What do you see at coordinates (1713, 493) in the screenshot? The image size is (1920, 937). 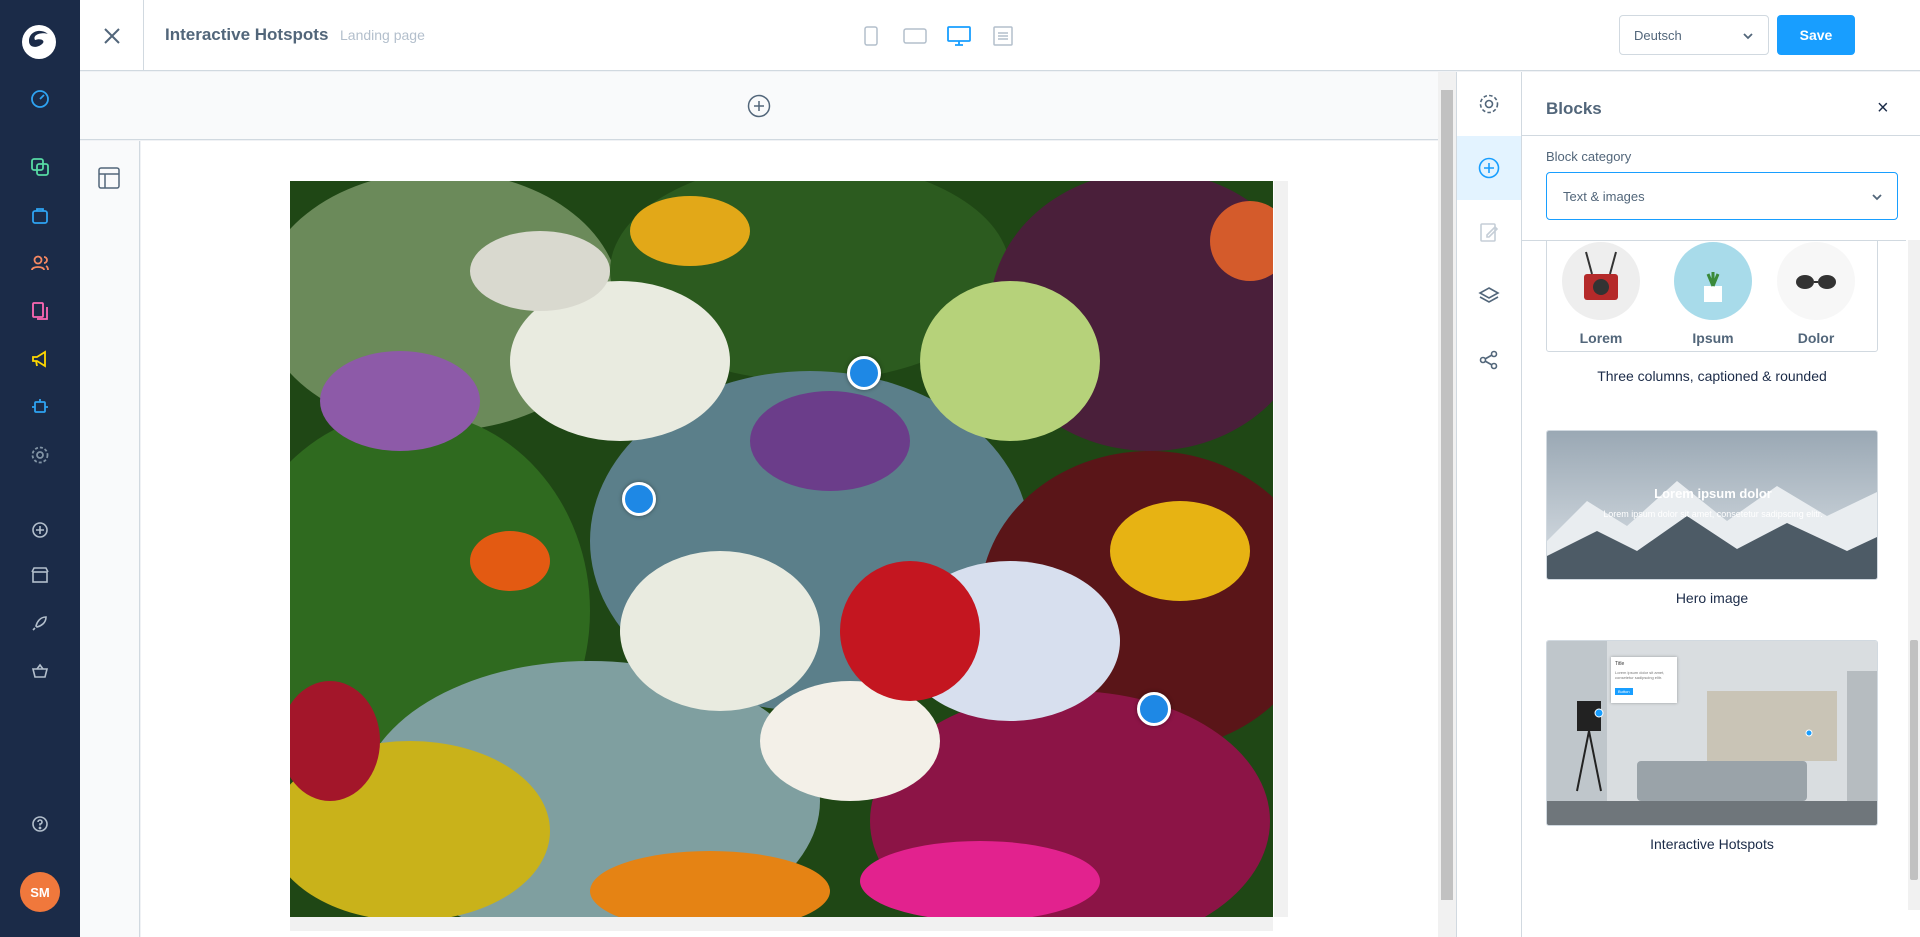 I see `hero-overlay-title: Lorem ipsum dolor` at bounding box center [1713, 493].